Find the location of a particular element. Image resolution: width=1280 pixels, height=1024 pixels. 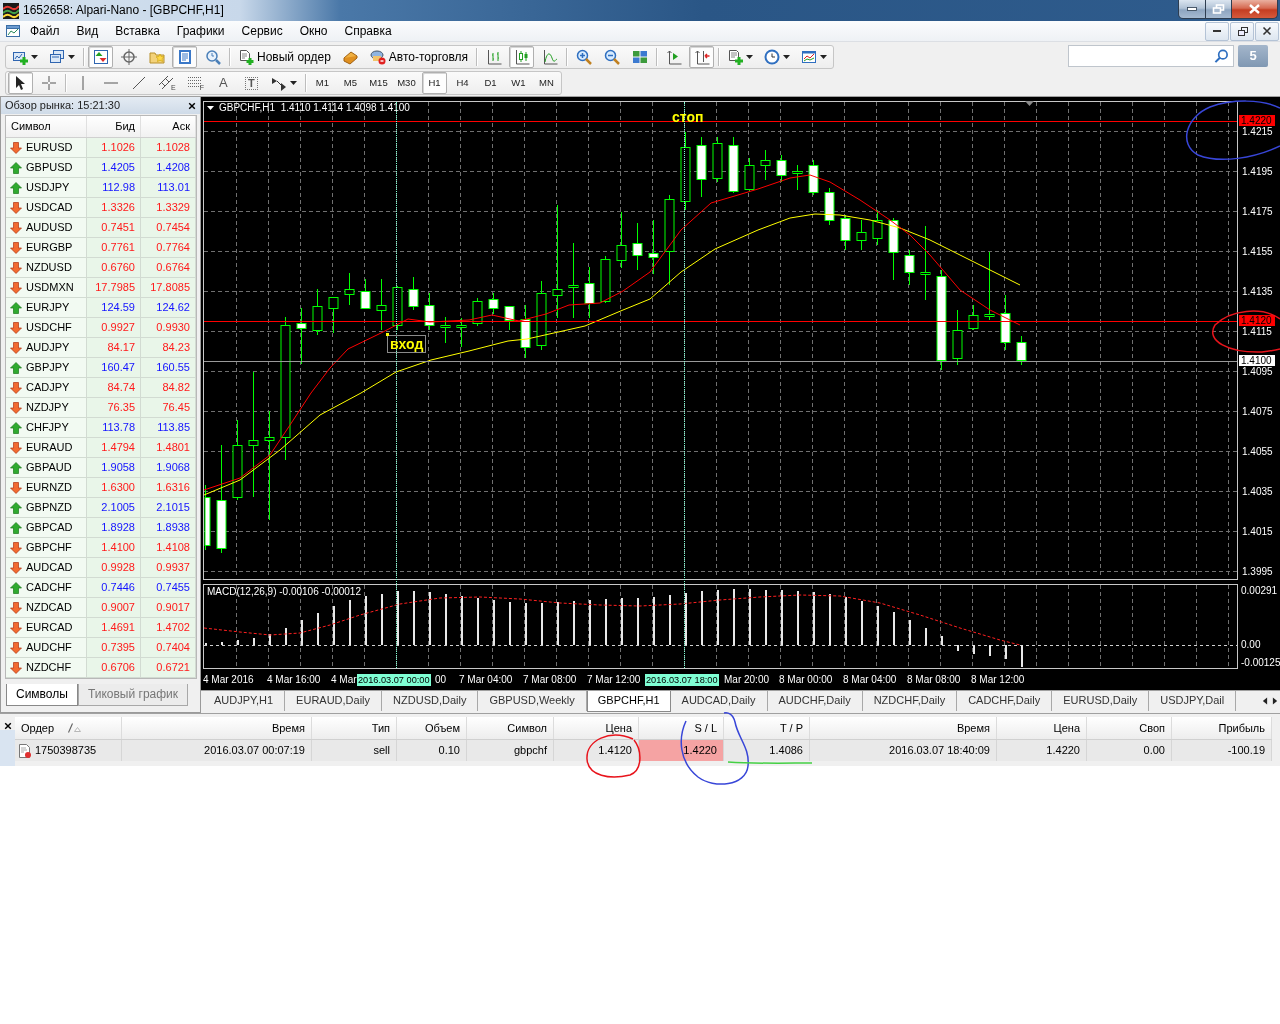

search-icon is located at coordinates (1221, 56).